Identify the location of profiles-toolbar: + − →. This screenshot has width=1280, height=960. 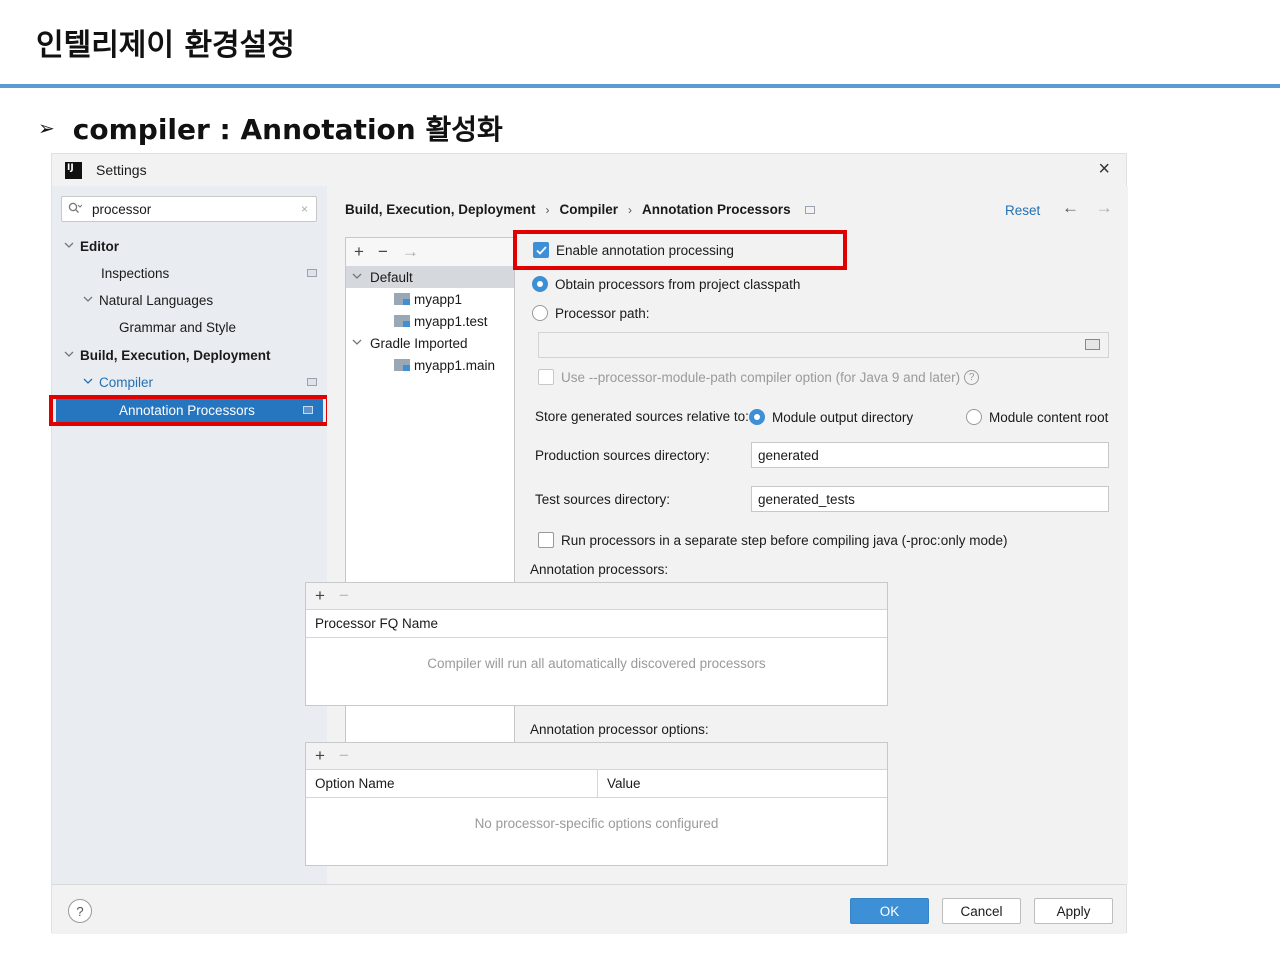
(430, 252).